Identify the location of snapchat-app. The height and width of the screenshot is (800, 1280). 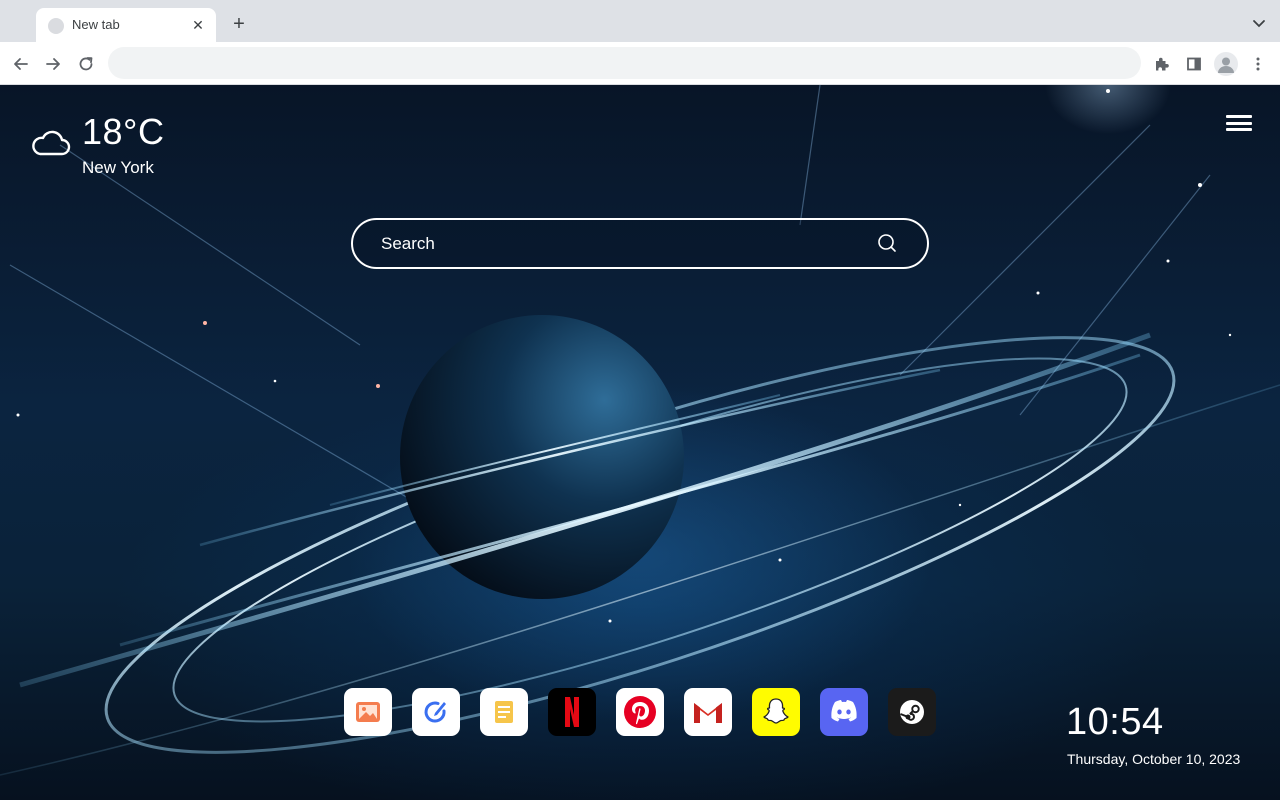
(776, 712).